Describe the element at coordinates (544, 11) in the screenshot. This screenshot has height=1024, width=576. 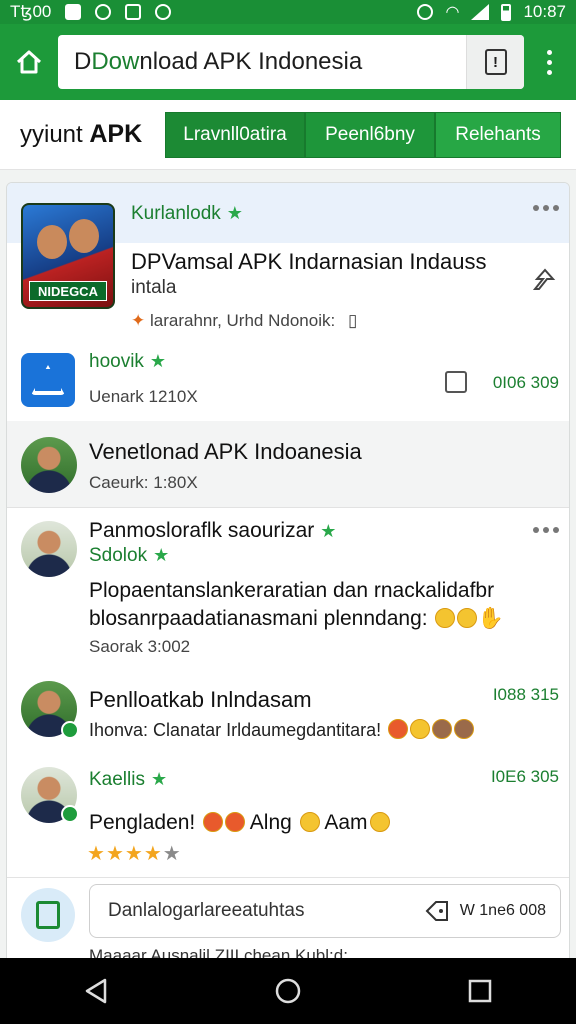
I see `status-time: 10:87` at that location.